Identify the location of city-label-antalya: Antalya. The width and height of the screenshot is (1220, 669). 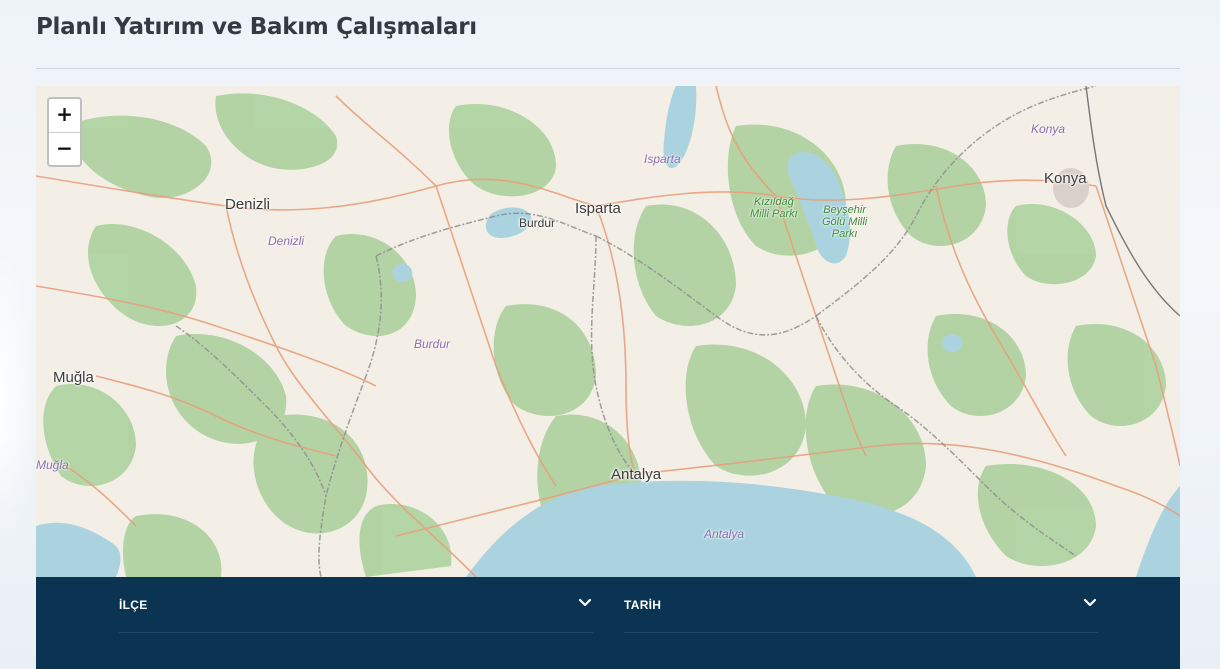
(636, 474).